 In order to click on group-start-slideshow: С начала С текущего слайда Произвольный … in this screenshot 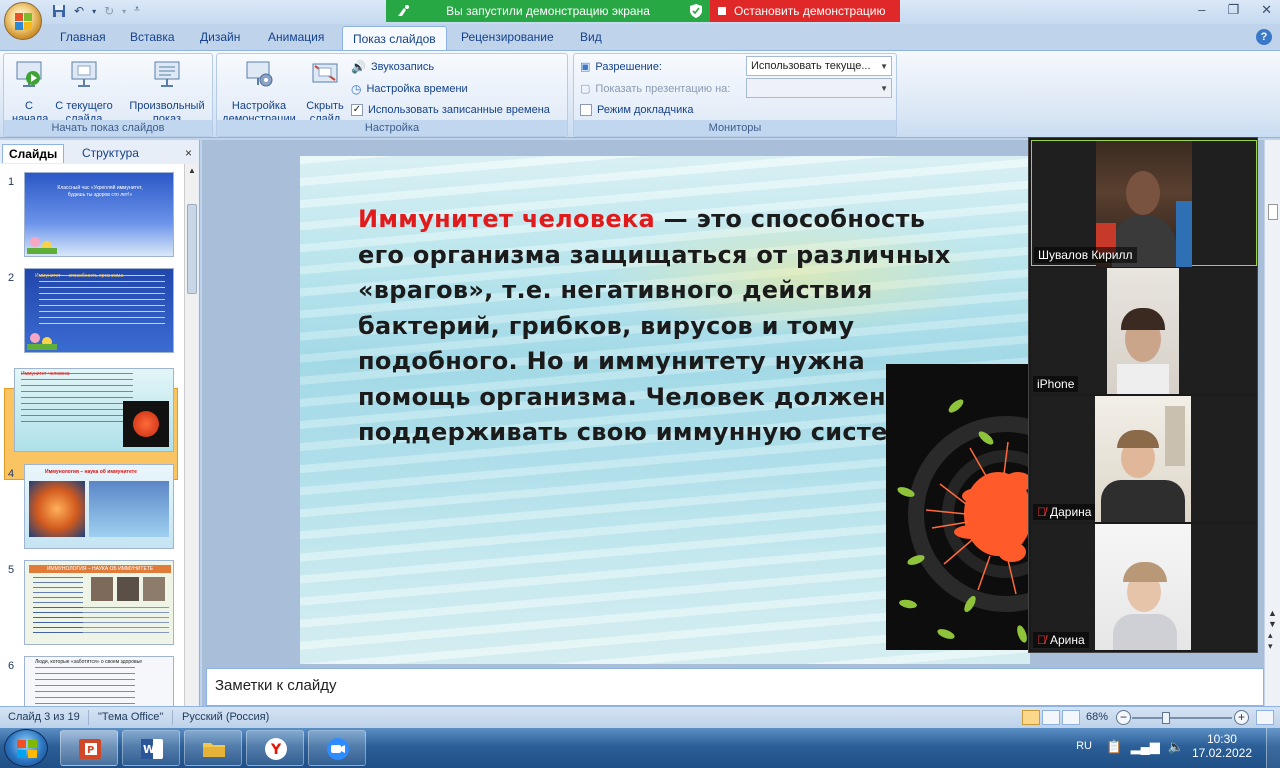, I will do `click(108, 95)`.